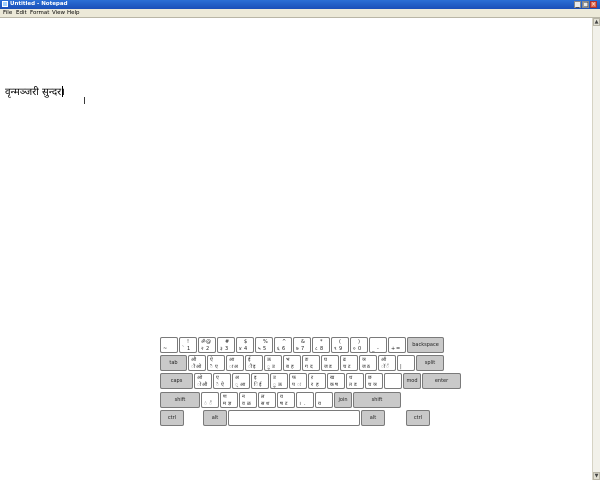  What do you see at coordinates (245, 345) in the screenshot?
I see `number-row-key-4: $४ 4` at bounding box center [245, 345].